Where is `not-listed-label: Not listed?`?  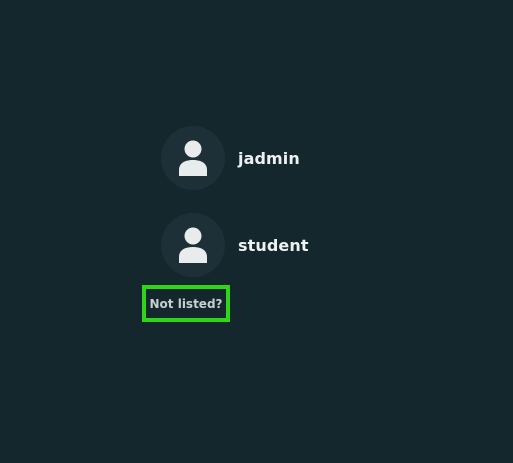 not-listed-label: Not listed? is located at coordinates (186, 303).